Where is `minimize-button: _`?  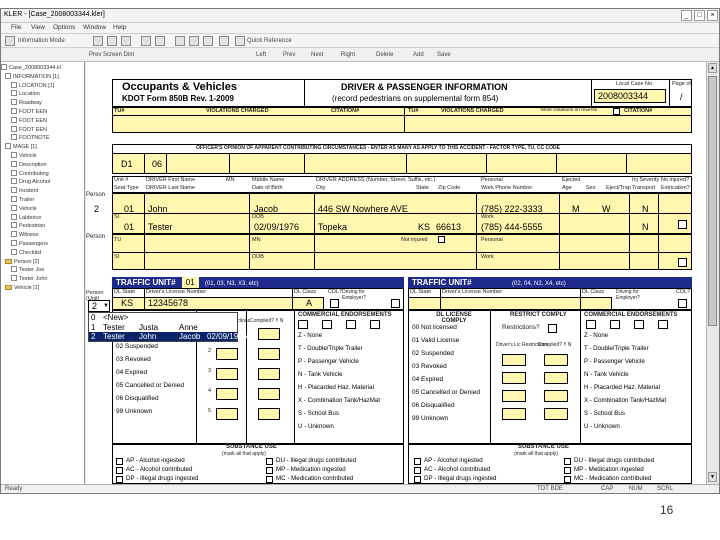 minimize-button: _ is located at coordinates (686, 15).